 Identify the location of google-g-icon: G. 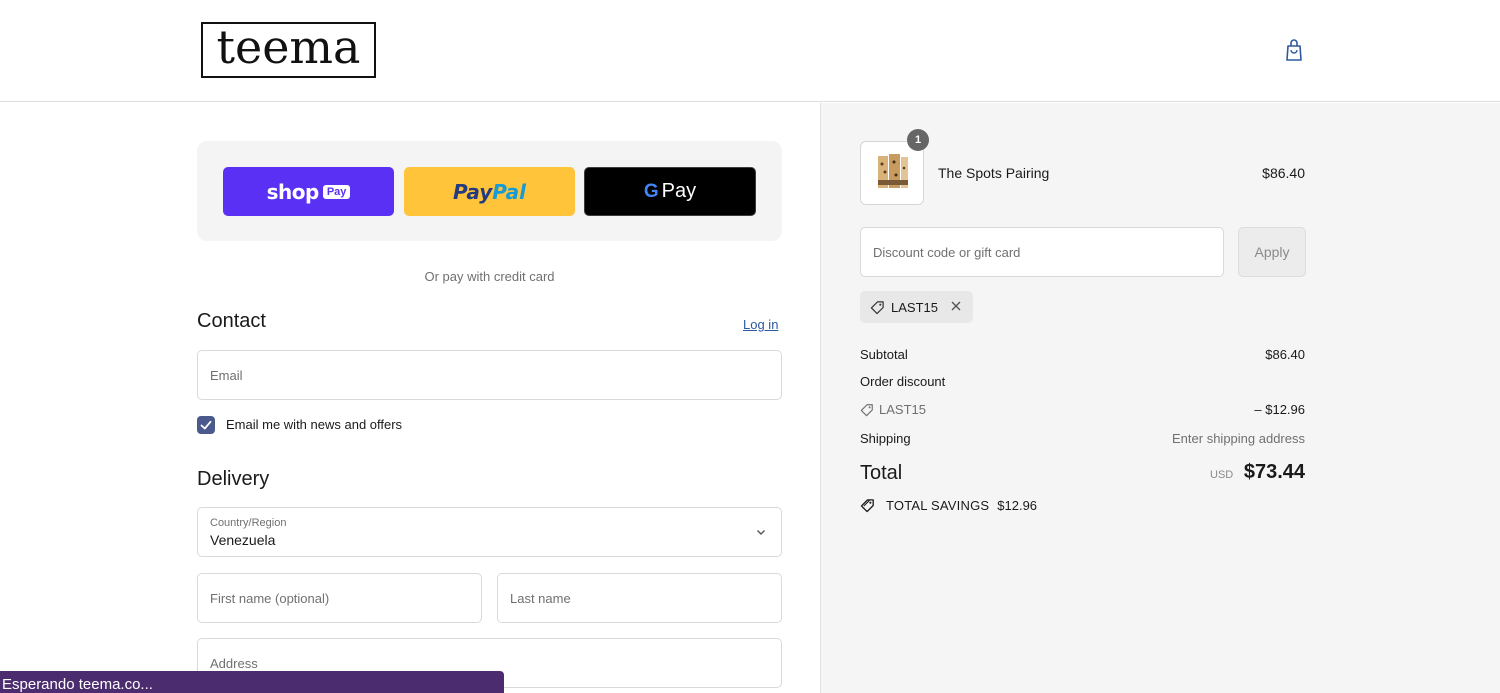
(651, 191).